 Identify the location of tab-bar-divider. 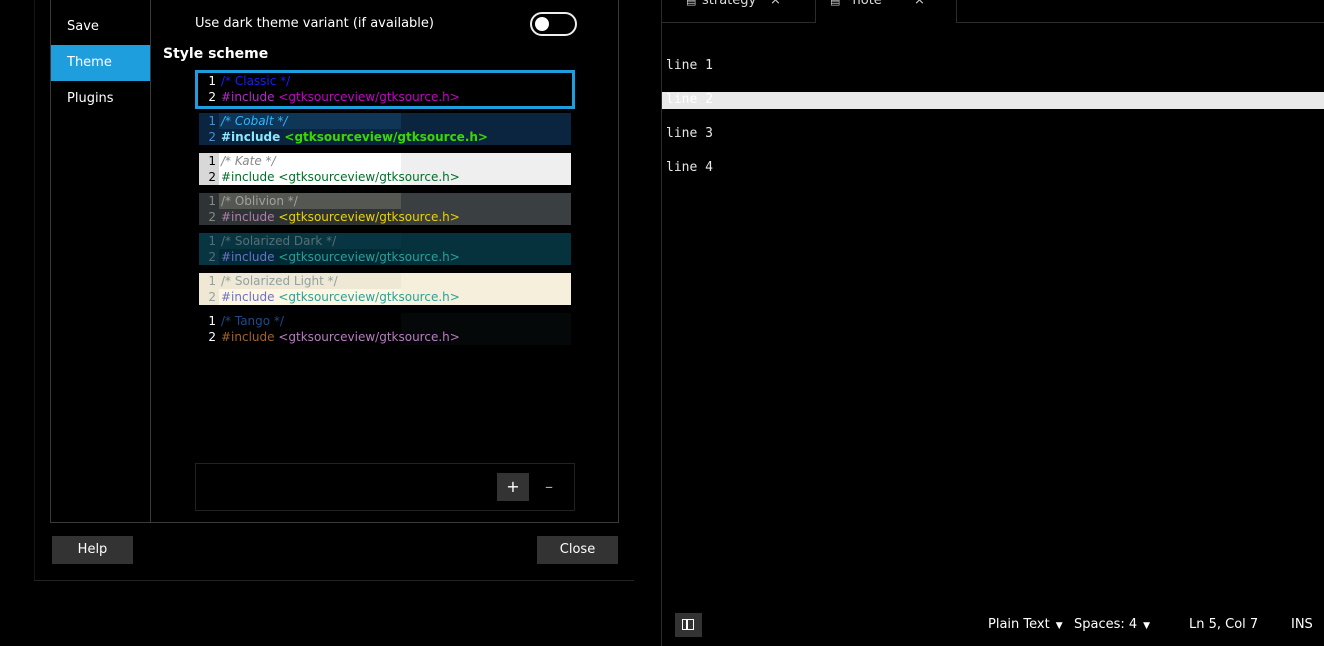
(992, 22).